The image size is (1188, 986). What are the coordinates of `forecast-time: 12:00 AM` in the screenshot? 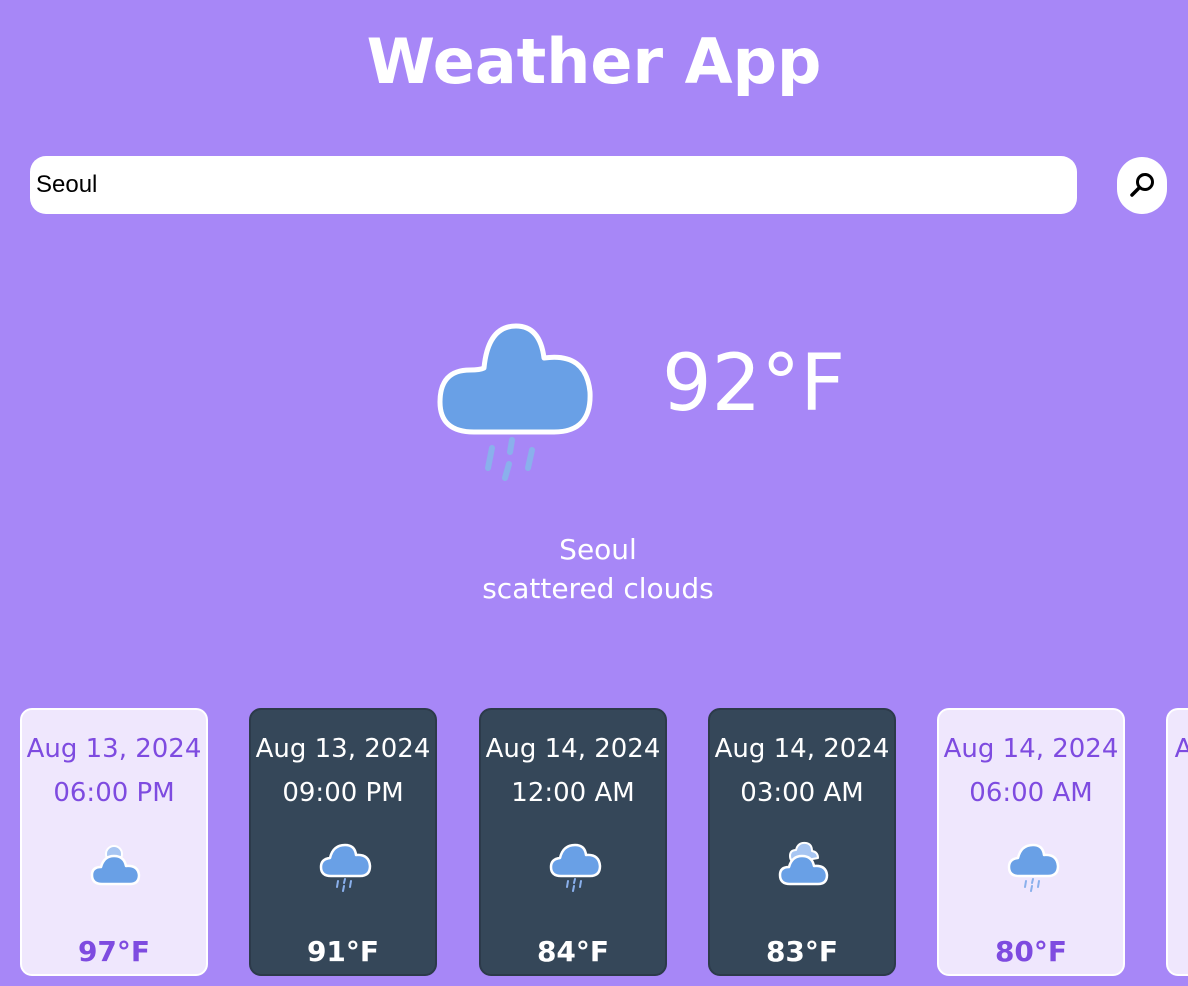 It's located at (573, 793).